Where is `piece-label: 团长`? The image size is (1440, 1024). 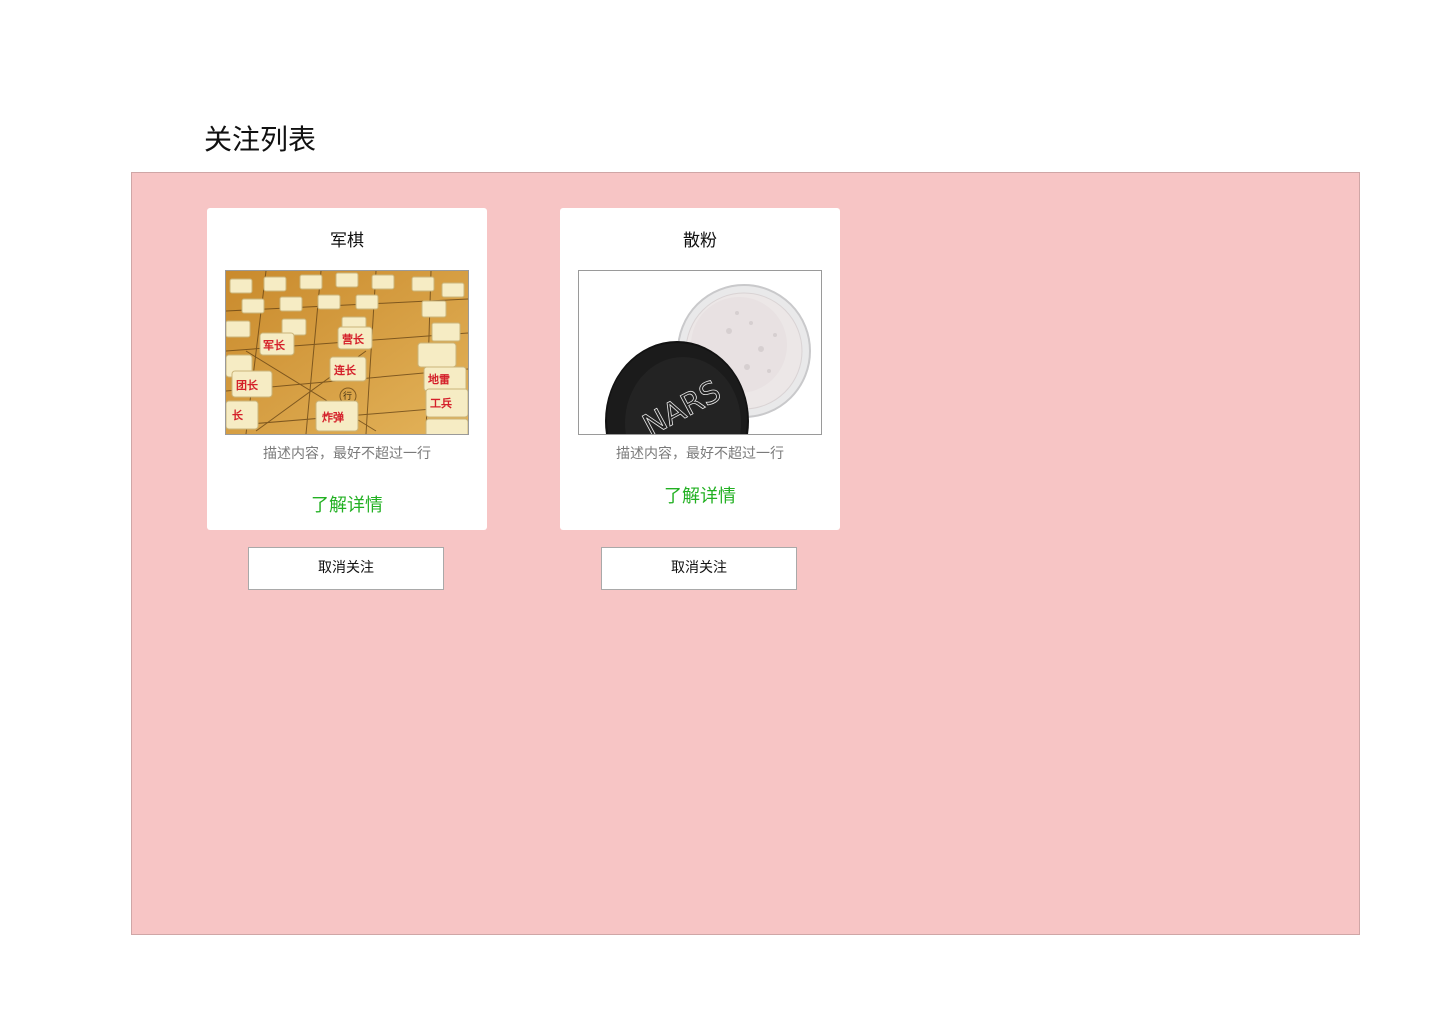 piece-label: 团长 is located at coordinates (247, 385).